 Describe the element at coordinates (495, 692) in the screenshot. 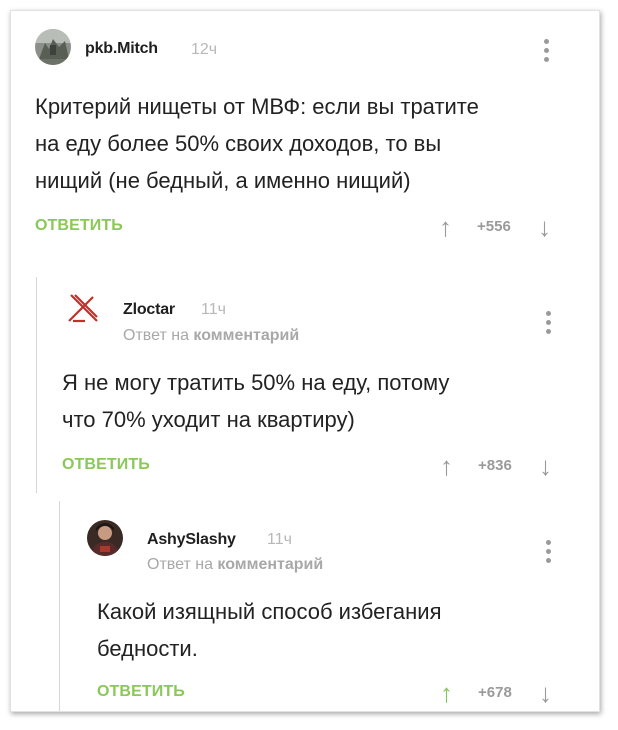

I see `comment-rating: +678` at that location.